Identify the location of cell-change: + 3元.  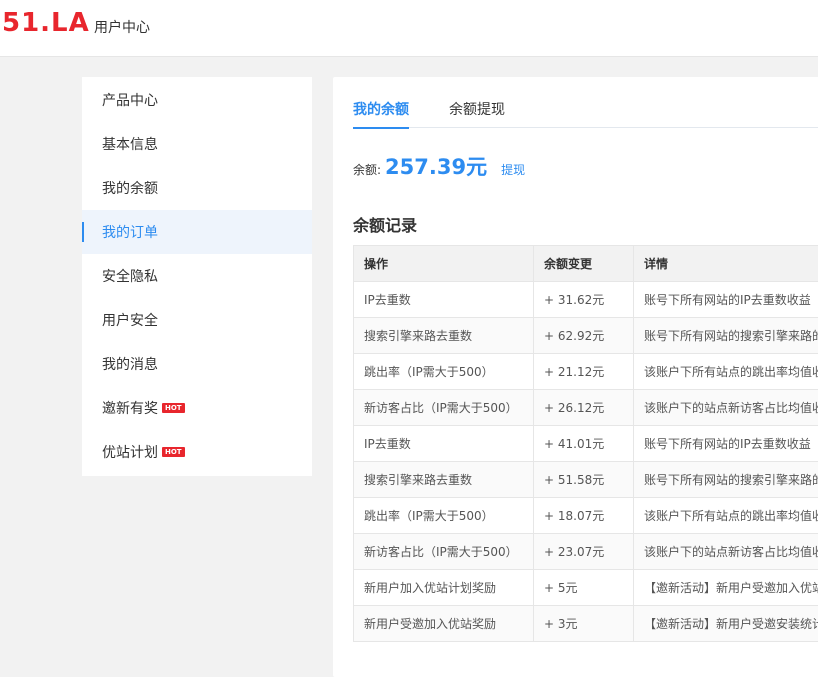
(584, 624).